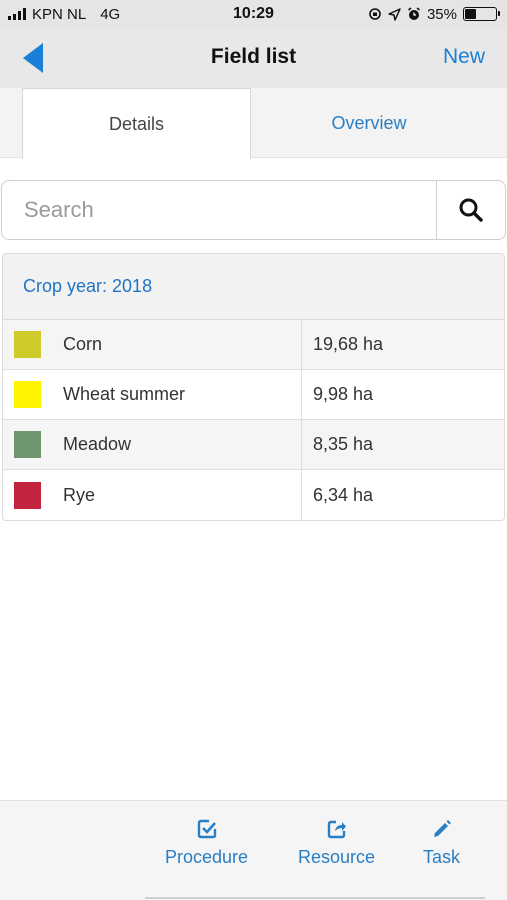  Describe the element at coordinates (59, 14) in the screenshot. I see `carrier-label: KPN NL` at that location.